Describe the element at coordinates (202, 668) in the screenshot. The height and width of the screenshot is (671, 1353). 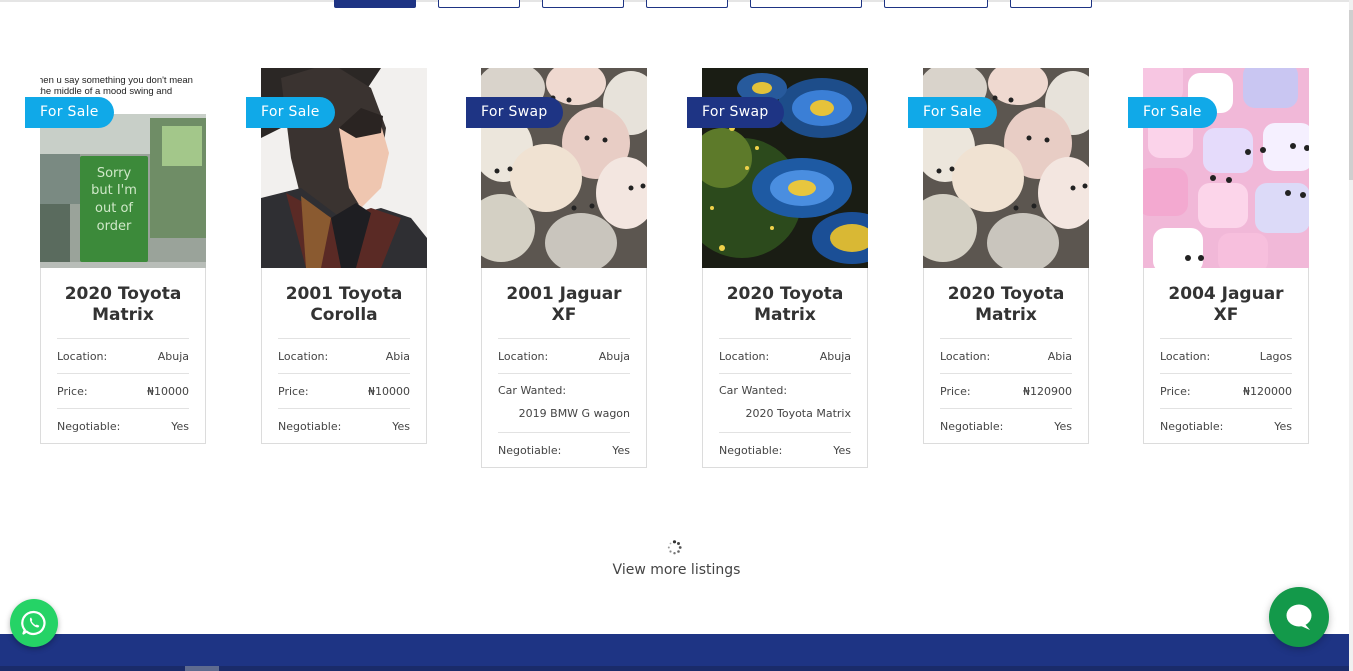
I see `footer-tab` at that location.